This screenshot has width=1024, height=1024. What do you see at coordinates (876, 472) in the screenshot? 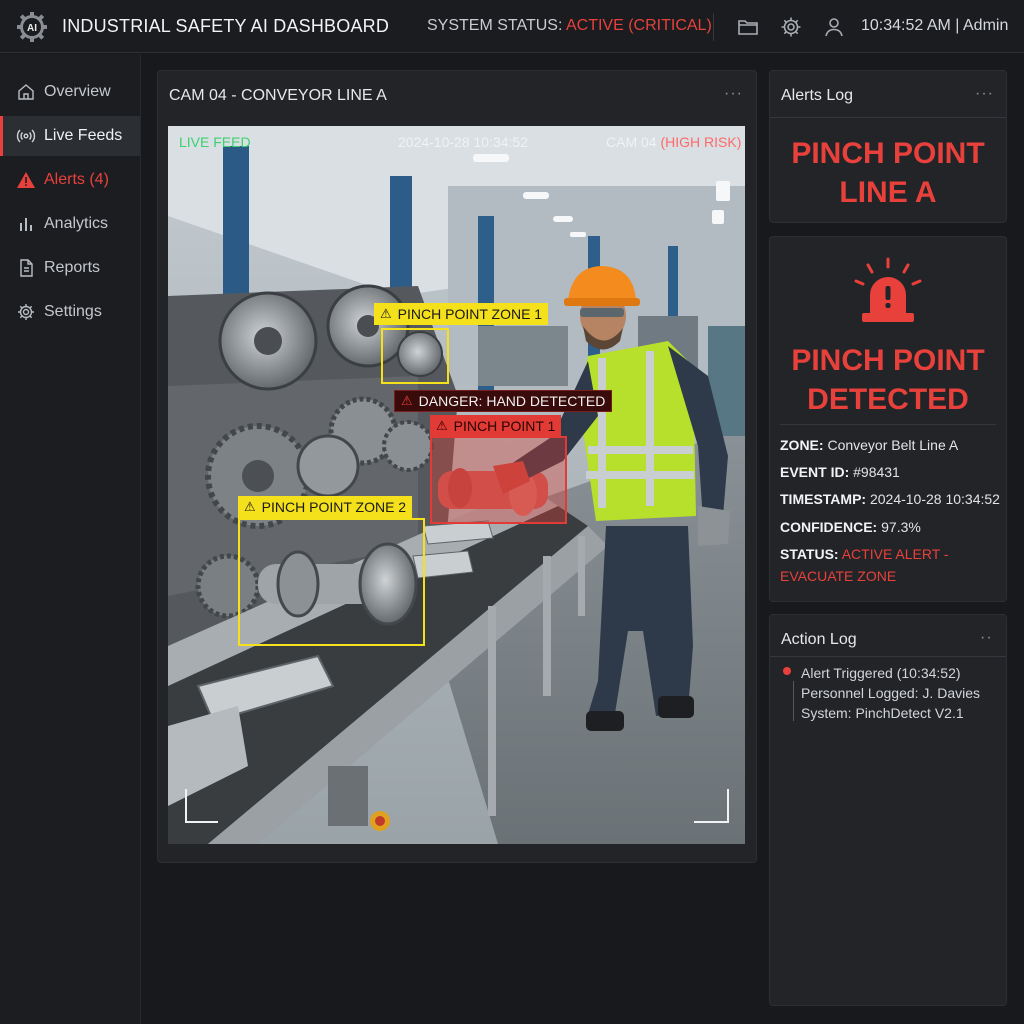
I see `event-id-value: #98431` at bounding box center [876, 472].